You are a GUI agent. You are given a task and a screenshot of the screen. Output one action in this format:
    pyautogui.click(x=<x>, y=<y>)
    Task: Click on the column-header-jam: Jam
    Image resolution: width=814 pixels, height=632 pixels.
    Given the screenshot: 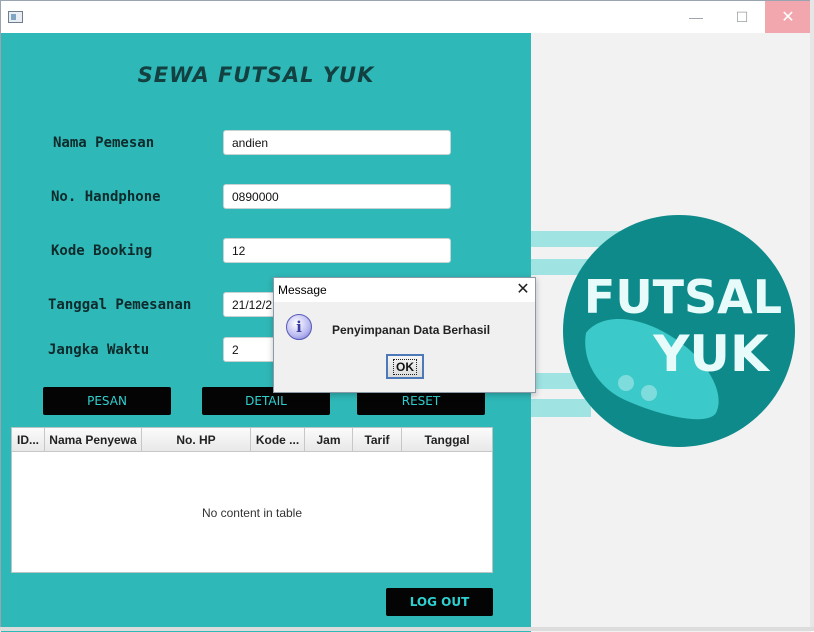 What is the action you would take?
    pyautogui.click(x=329, y=440)
    